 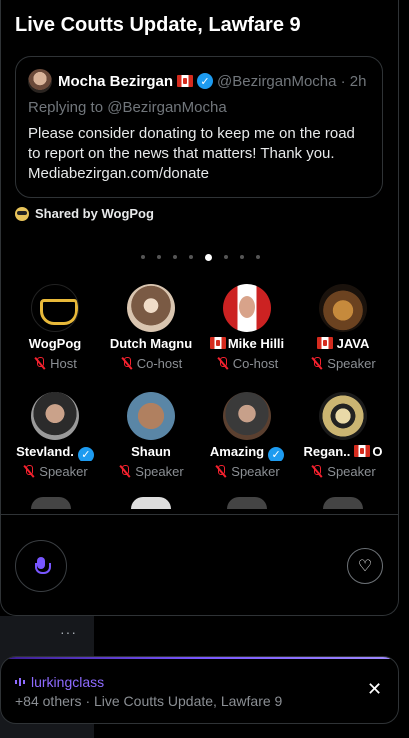 I want to click on speaker-stevland: Stevland. ✓ Speaker, so click(x=55, y=435).